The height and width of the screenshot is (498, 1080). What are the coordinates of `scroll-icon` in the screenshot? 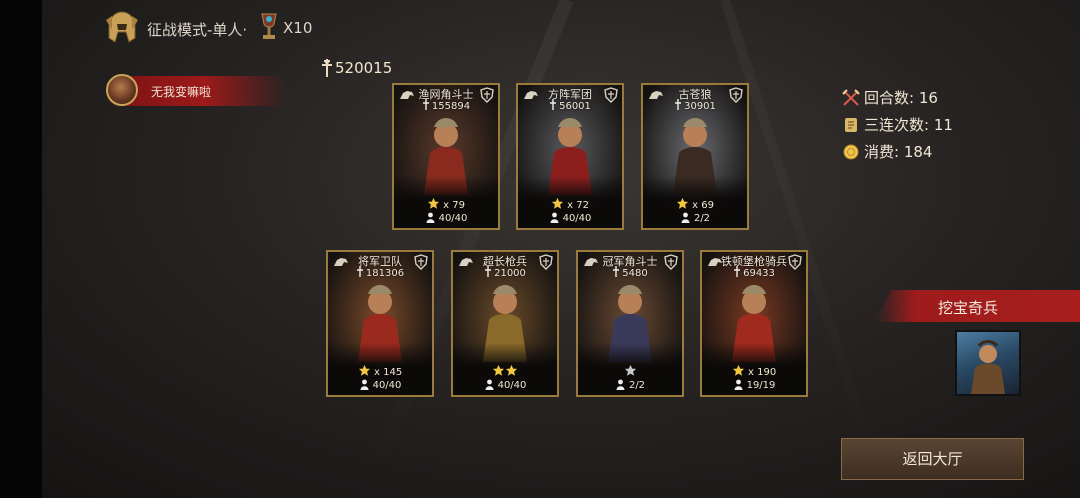 It's located at (851, 124).